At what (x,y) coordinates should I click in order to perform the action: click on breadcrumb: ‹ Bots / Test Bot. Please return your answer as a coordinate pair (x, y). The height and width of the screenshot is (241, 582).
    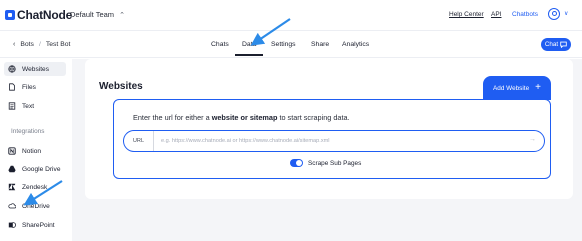
    Looking at the image, I should click on (41, 44).